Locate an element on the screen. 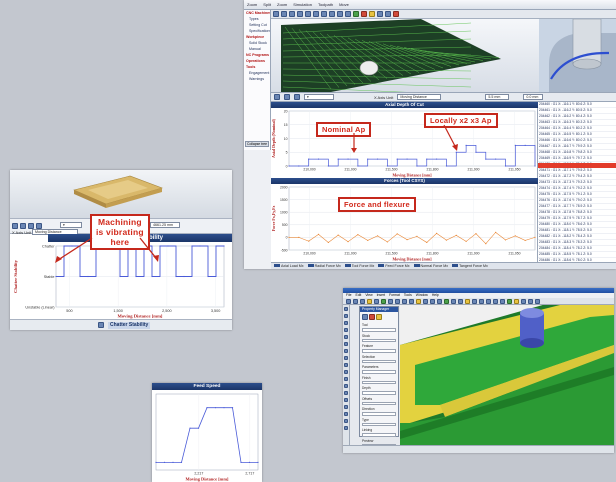  part-3d-view is located at coordinates (121, 194).